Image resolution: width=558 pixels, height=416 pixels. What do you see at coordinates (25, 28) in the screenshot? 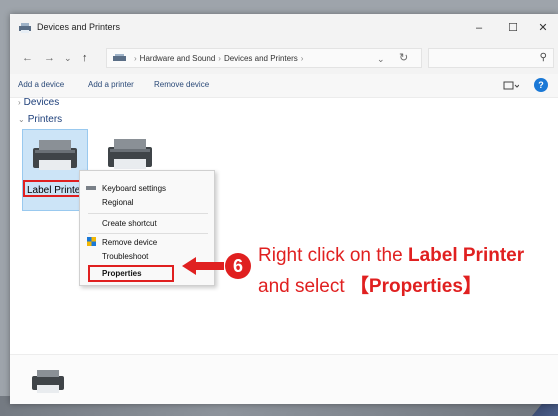
I see `devices-printers-icon` at bounding box center [25, 28].